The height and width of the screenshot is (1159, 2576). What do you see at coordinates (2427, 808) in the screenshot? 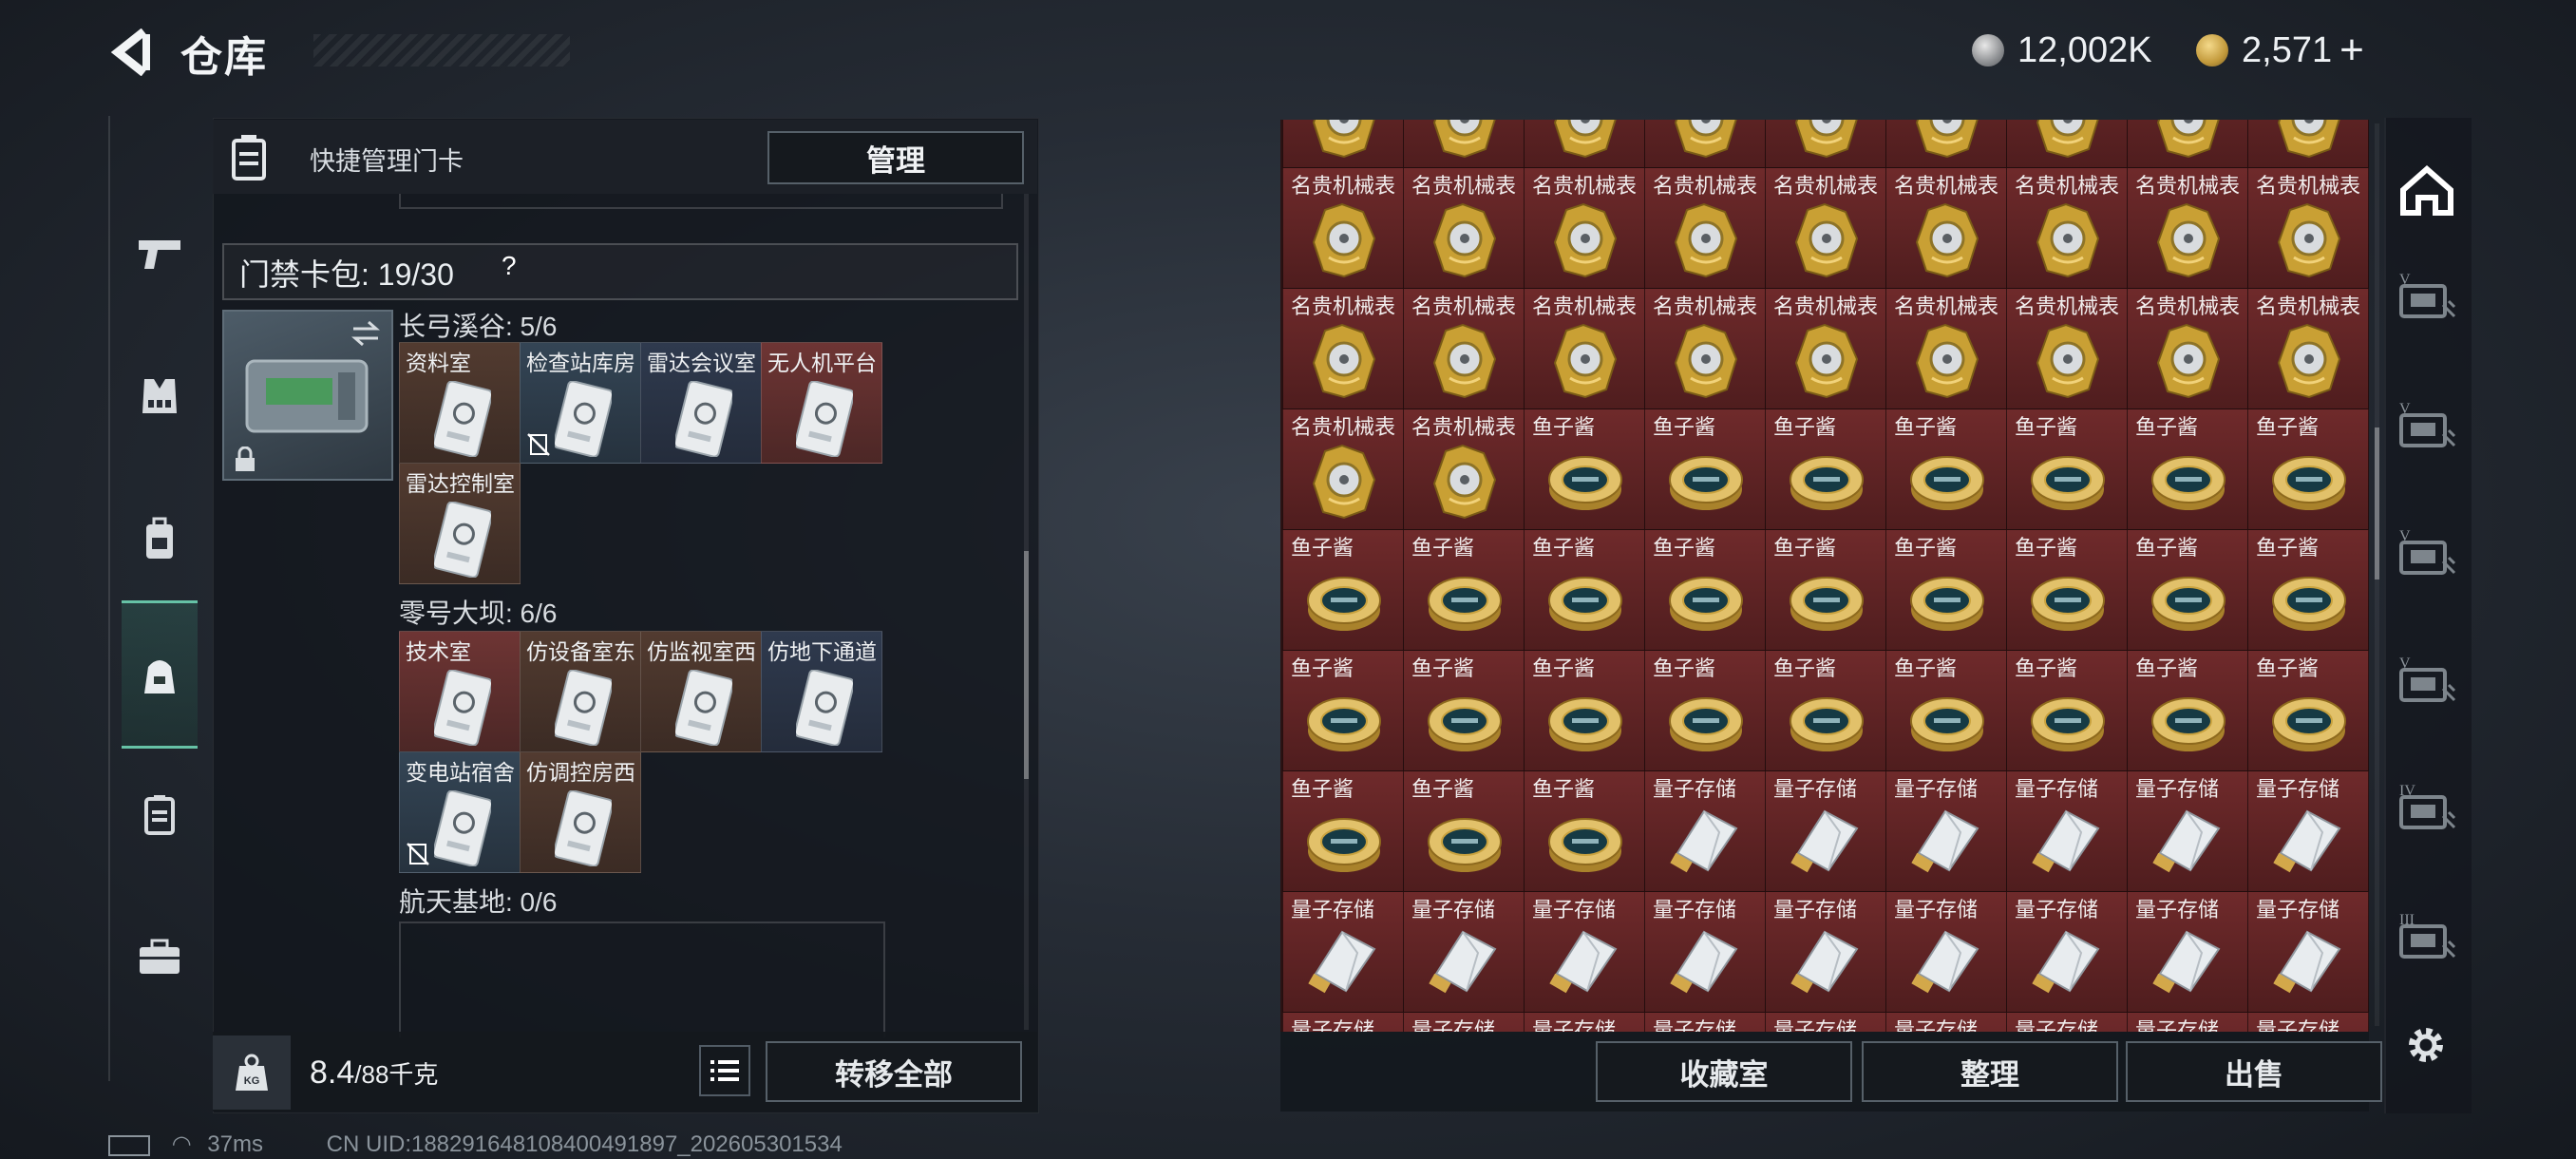
I see `tab-keycard-tier: IV` at bounding box center [2427, 808].